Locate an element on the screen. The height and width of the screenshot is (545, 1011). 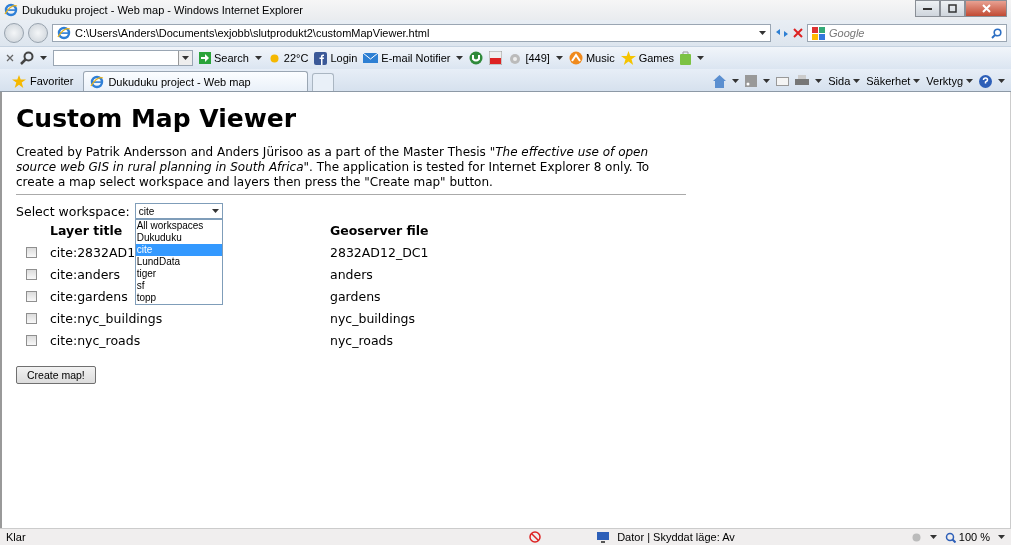
google-logo-icon is located at coordinates (818, 33).